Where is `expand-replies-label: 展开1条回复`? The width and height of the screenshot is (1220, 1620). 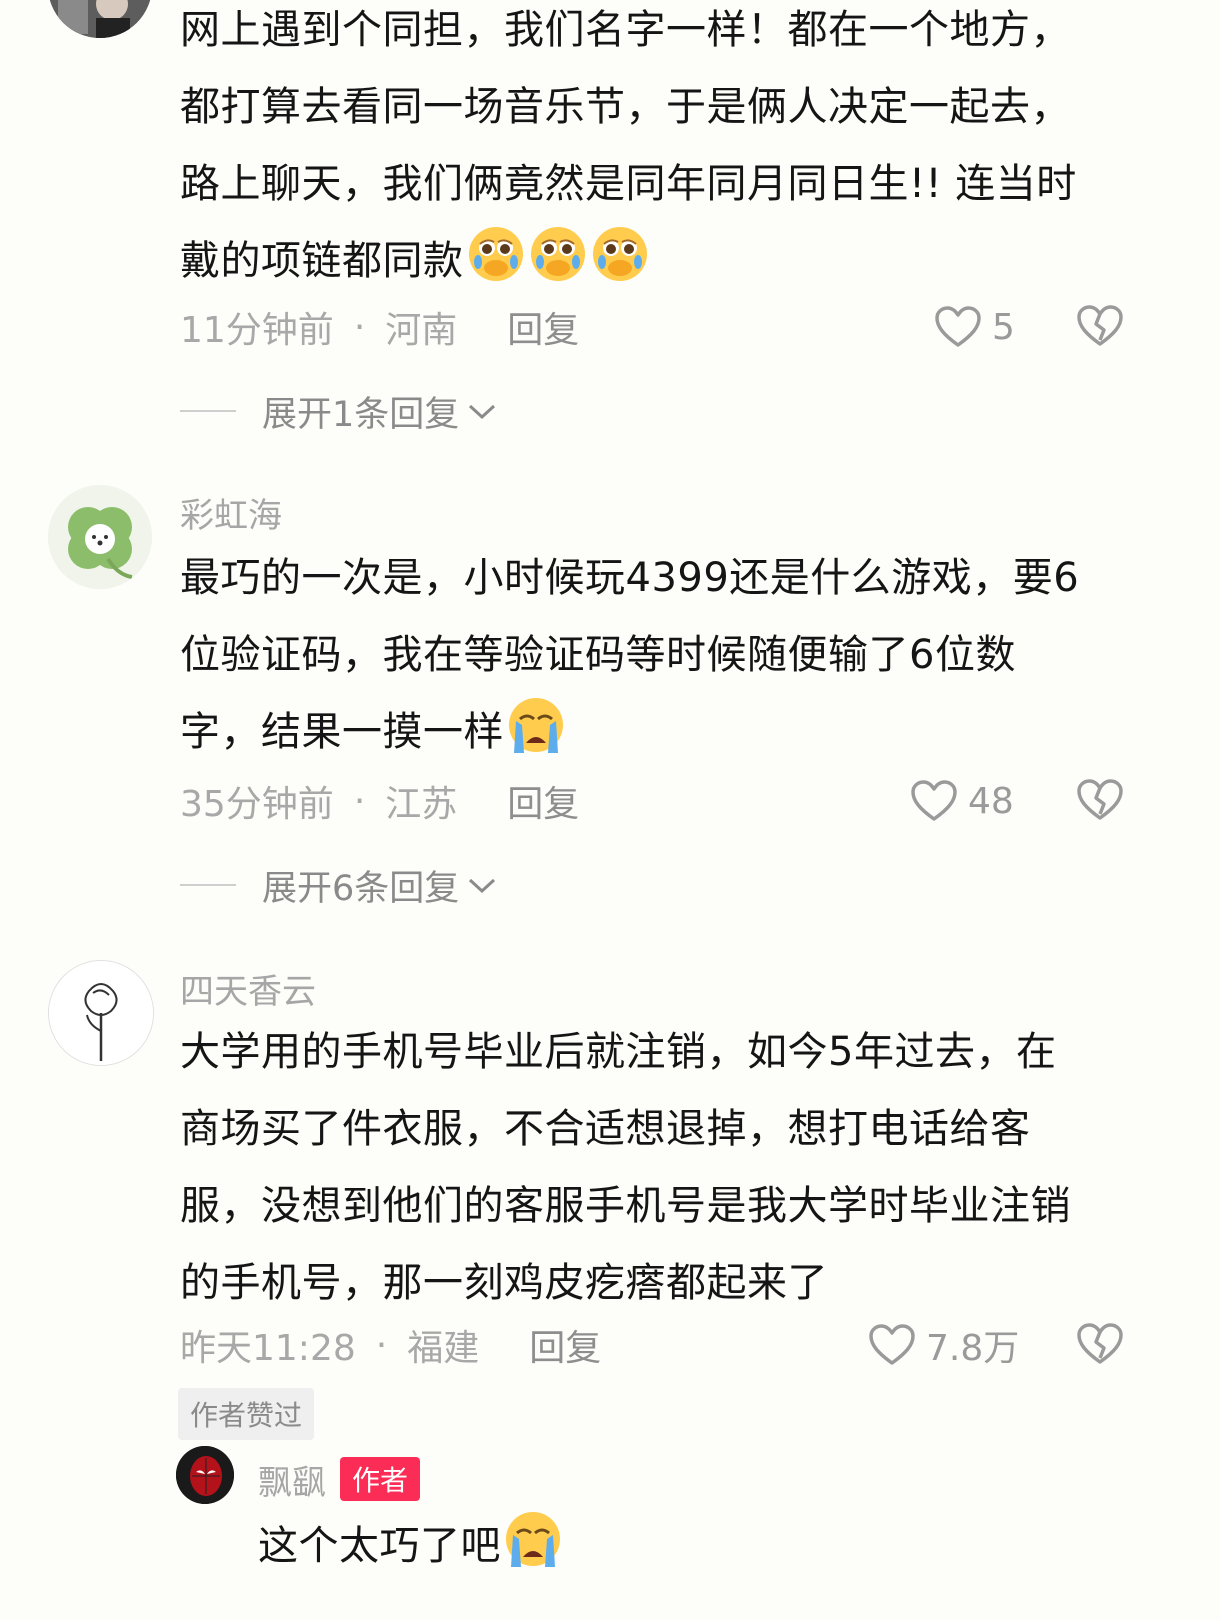 expand-replies-label: 展开1条回复 is located at coordinates (361, 414).